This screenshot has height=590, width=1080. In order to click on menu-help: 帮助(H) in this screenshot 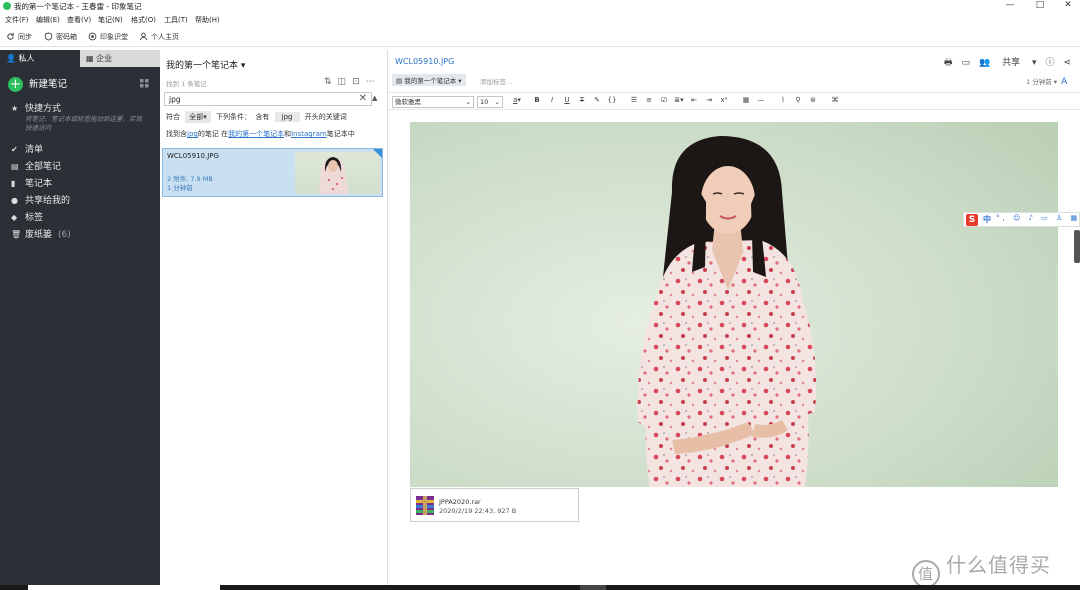, I will do `click(207, 20)`.